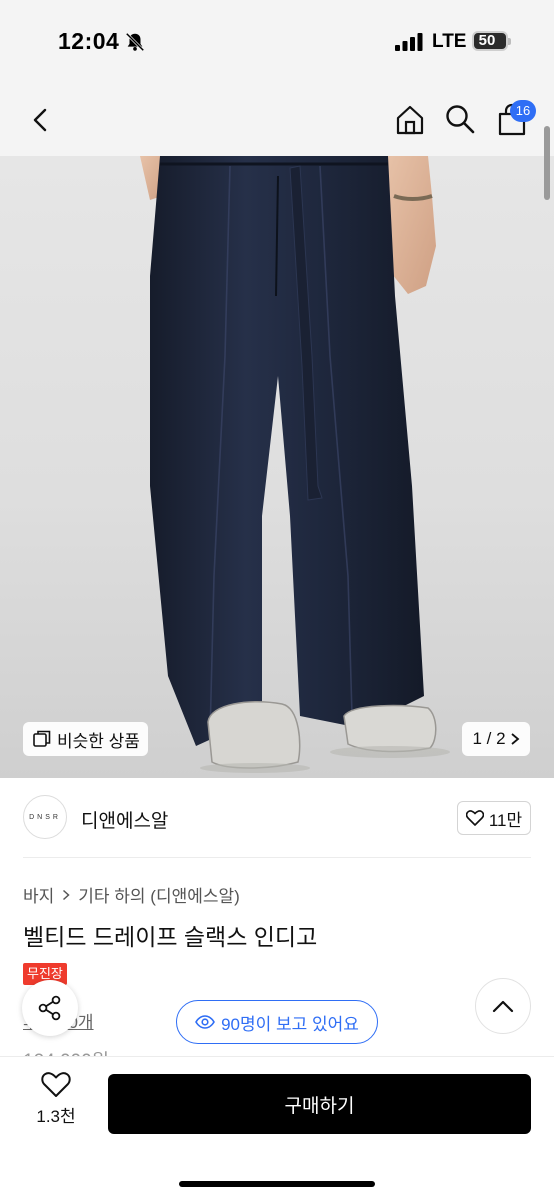 Image resolution: width=554 pixels, height=1200 pixels. I want to click on viewers-indicator: 90명이 보고 있어요, so click(277, 1022).